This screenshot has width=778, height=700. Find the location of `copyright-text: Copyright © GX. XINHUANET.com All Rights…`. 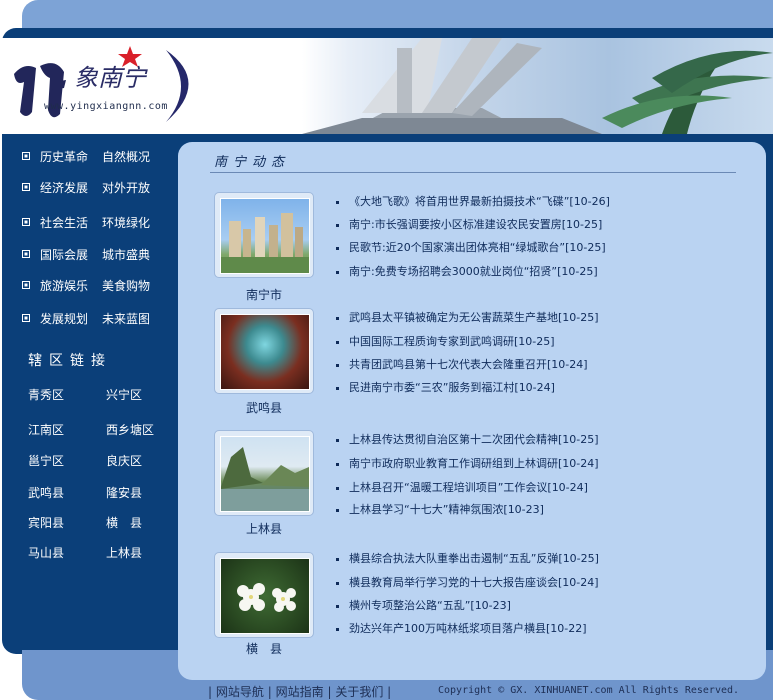

copyright-text: Copyright © GX. XINHUANET.com All Rights… is located at coordinates (589, 690).